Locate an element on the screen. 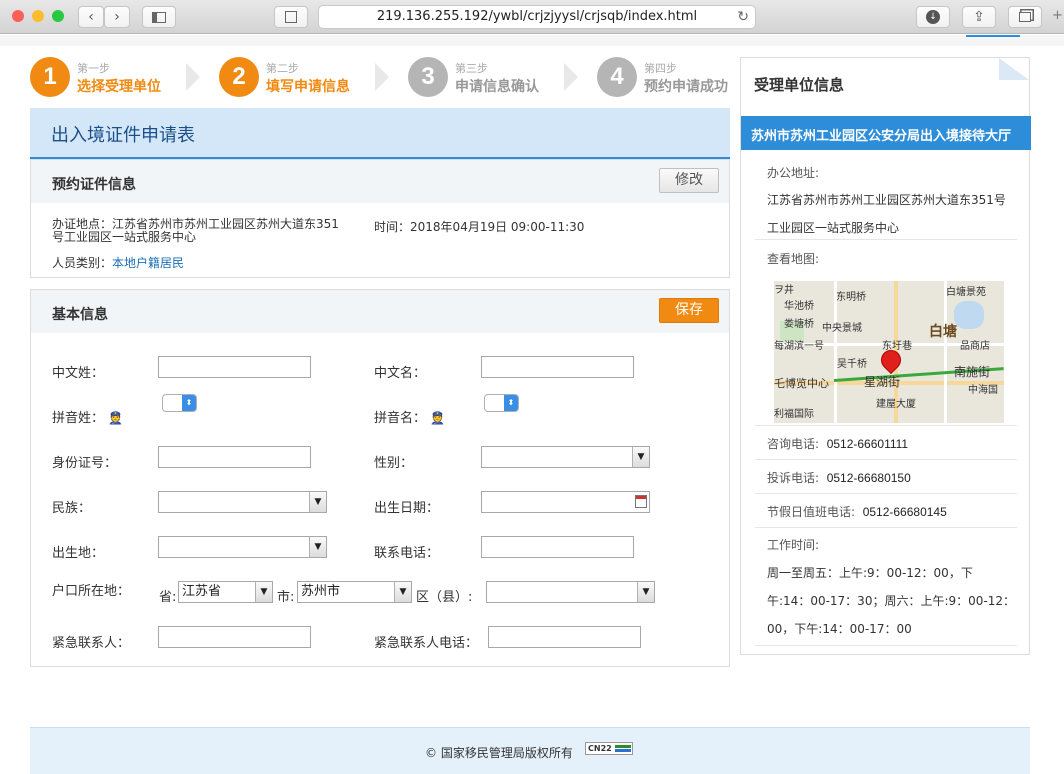 The height and width of the screenshot is (774, 1064). tabs-icon is located at coordinates (1025, 17).